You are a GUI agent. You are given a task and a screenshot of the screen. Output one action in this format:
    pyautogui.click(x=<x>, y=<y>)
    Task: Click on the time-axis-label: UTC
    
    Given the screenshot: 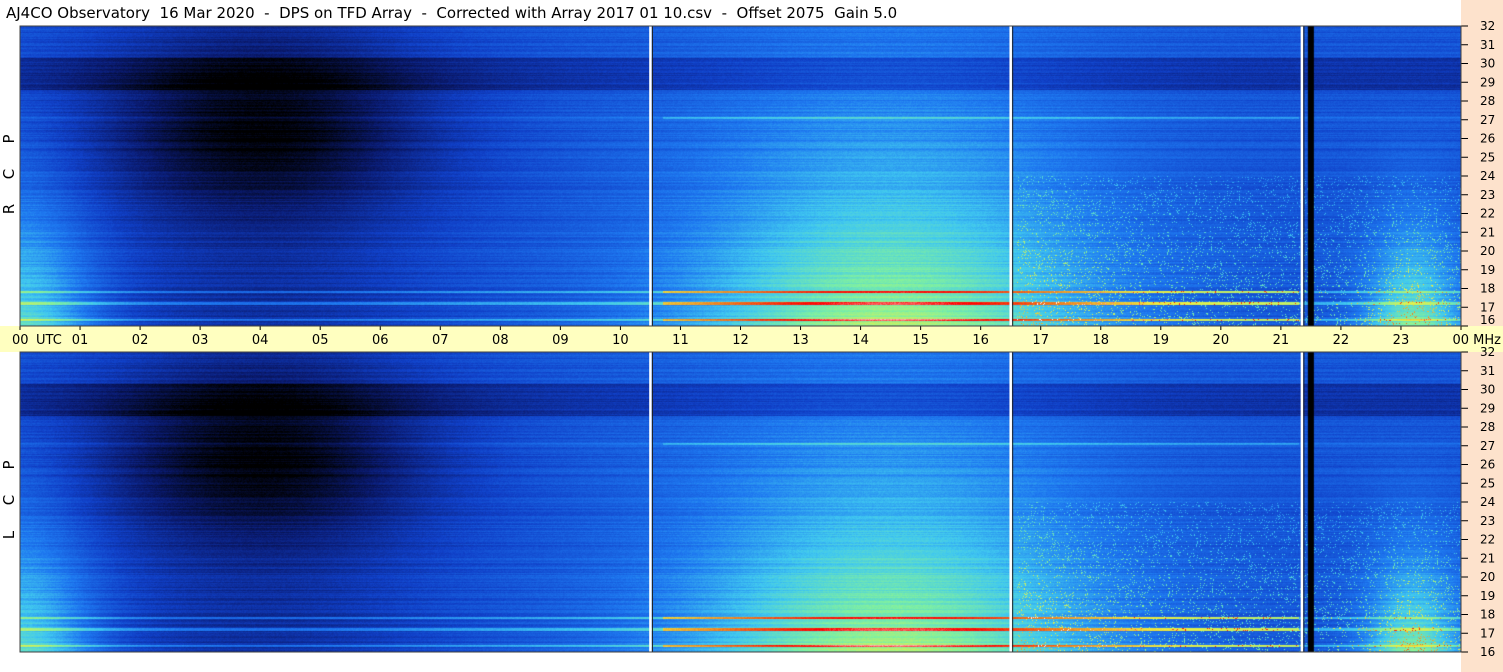 What is the action you would take?
    pyautogui.click(x=49, y=340)
    